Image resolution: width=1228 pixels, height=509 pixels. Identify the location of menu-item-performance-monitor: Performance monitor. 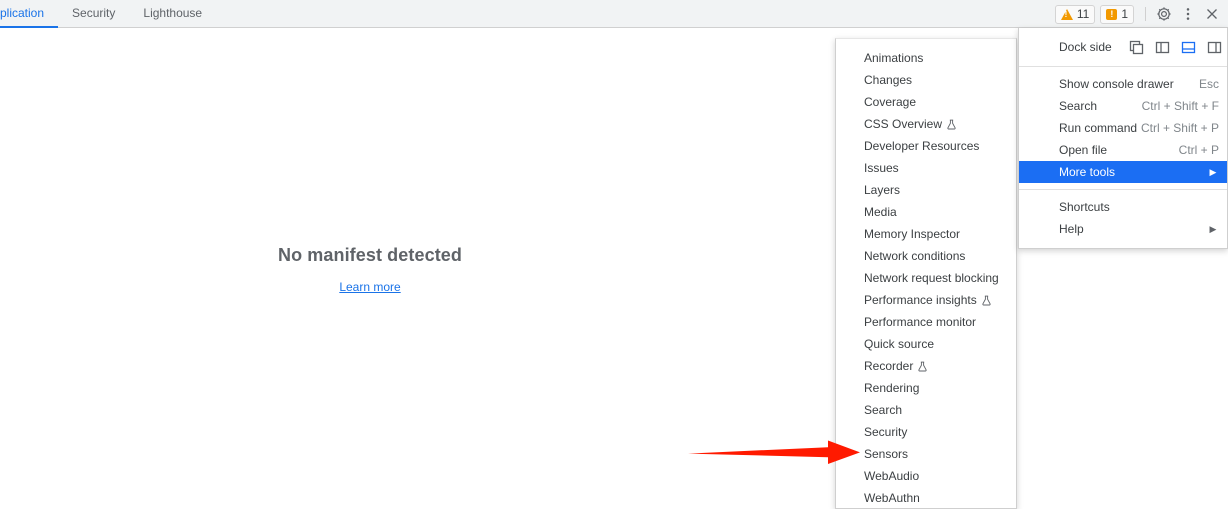
(926, 322).